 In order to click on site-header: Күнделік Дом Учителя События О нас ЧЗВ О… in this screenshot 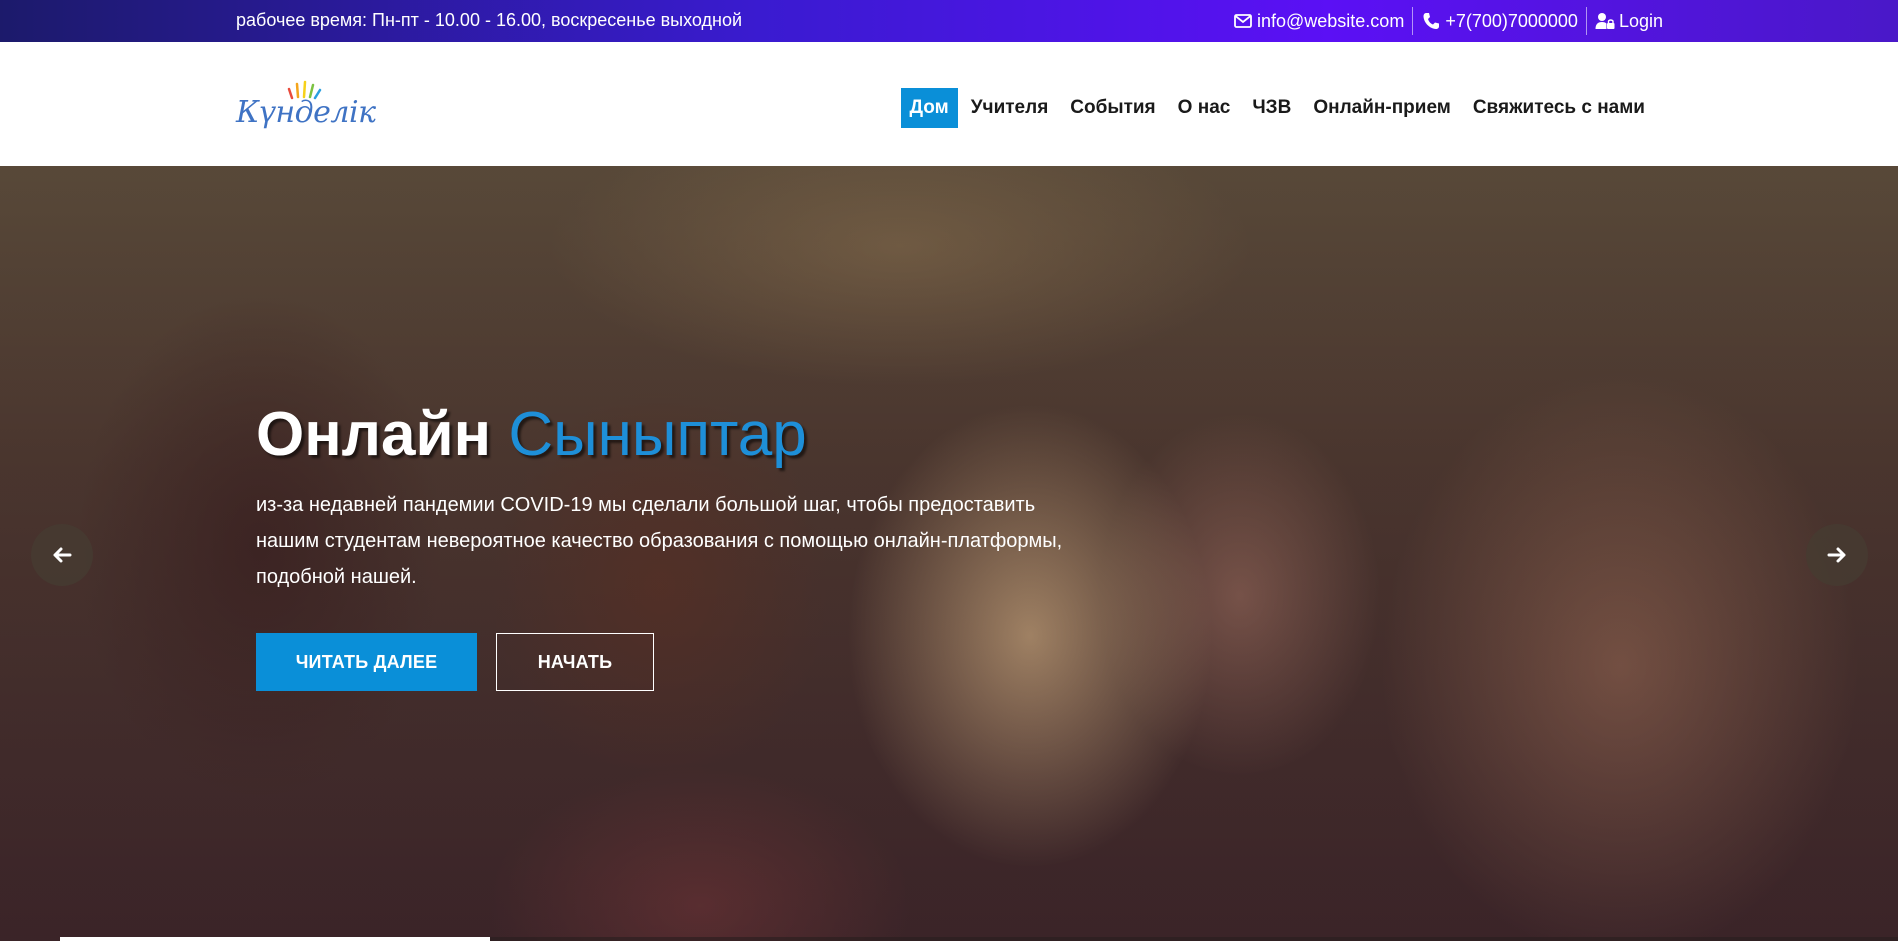, I will do `click(949, 104)`.